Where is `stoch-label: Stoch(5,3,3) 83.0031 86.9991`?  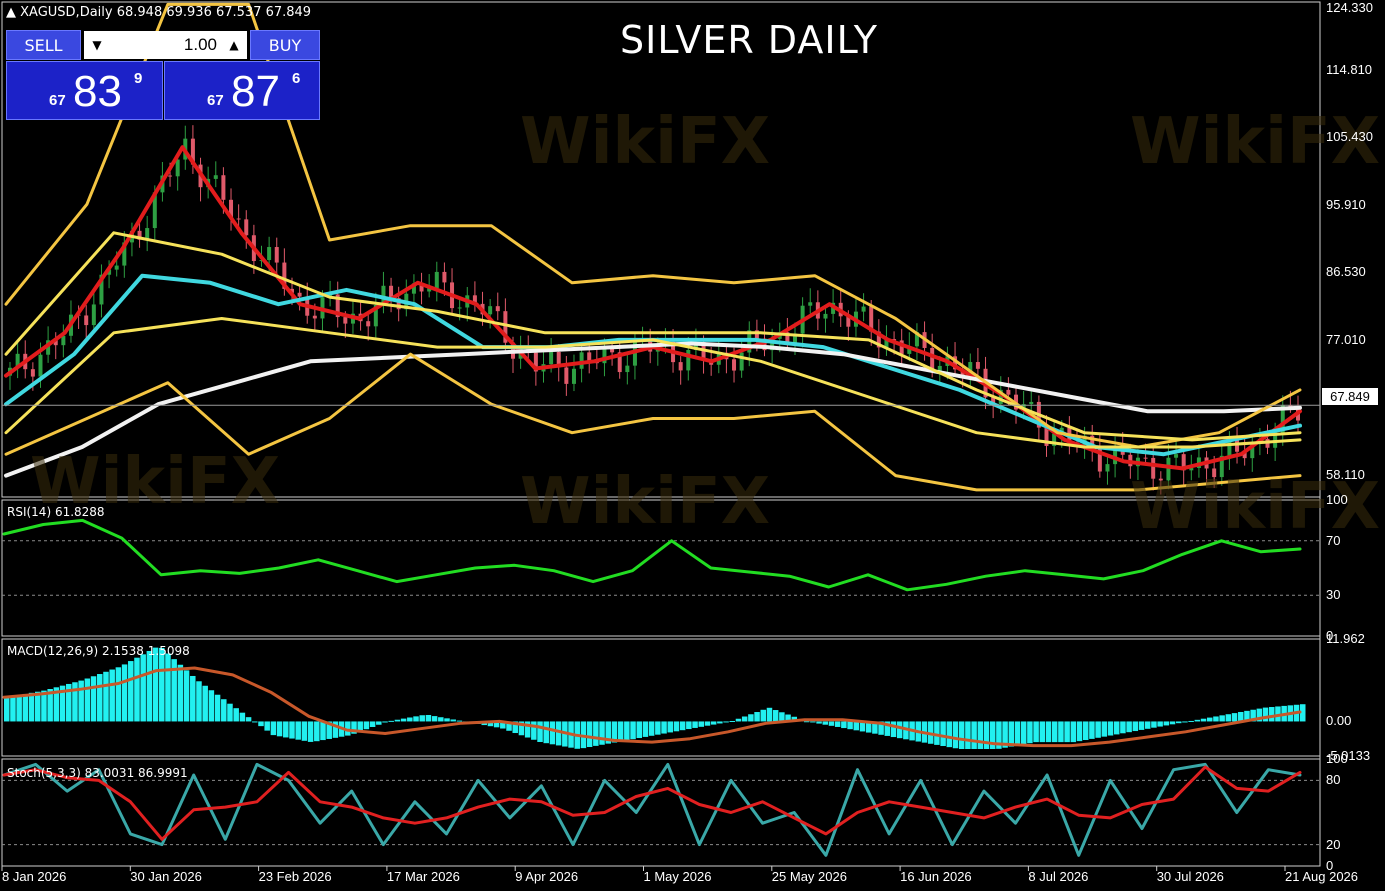 stoch-label: Stoch(5,3,3) 83.0031 86.9991 is located at coordinates (97, 773).